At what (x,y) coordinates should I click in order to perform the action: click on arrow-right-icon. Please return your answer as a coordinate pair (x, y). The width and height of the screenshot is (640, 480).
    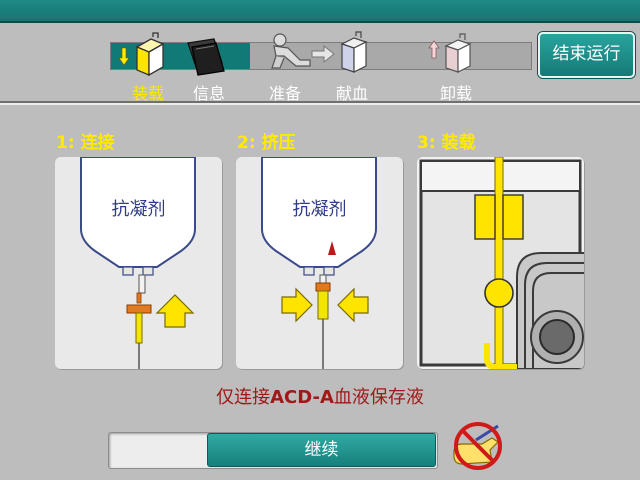
    Looking at the image, I should click on (323, 54).